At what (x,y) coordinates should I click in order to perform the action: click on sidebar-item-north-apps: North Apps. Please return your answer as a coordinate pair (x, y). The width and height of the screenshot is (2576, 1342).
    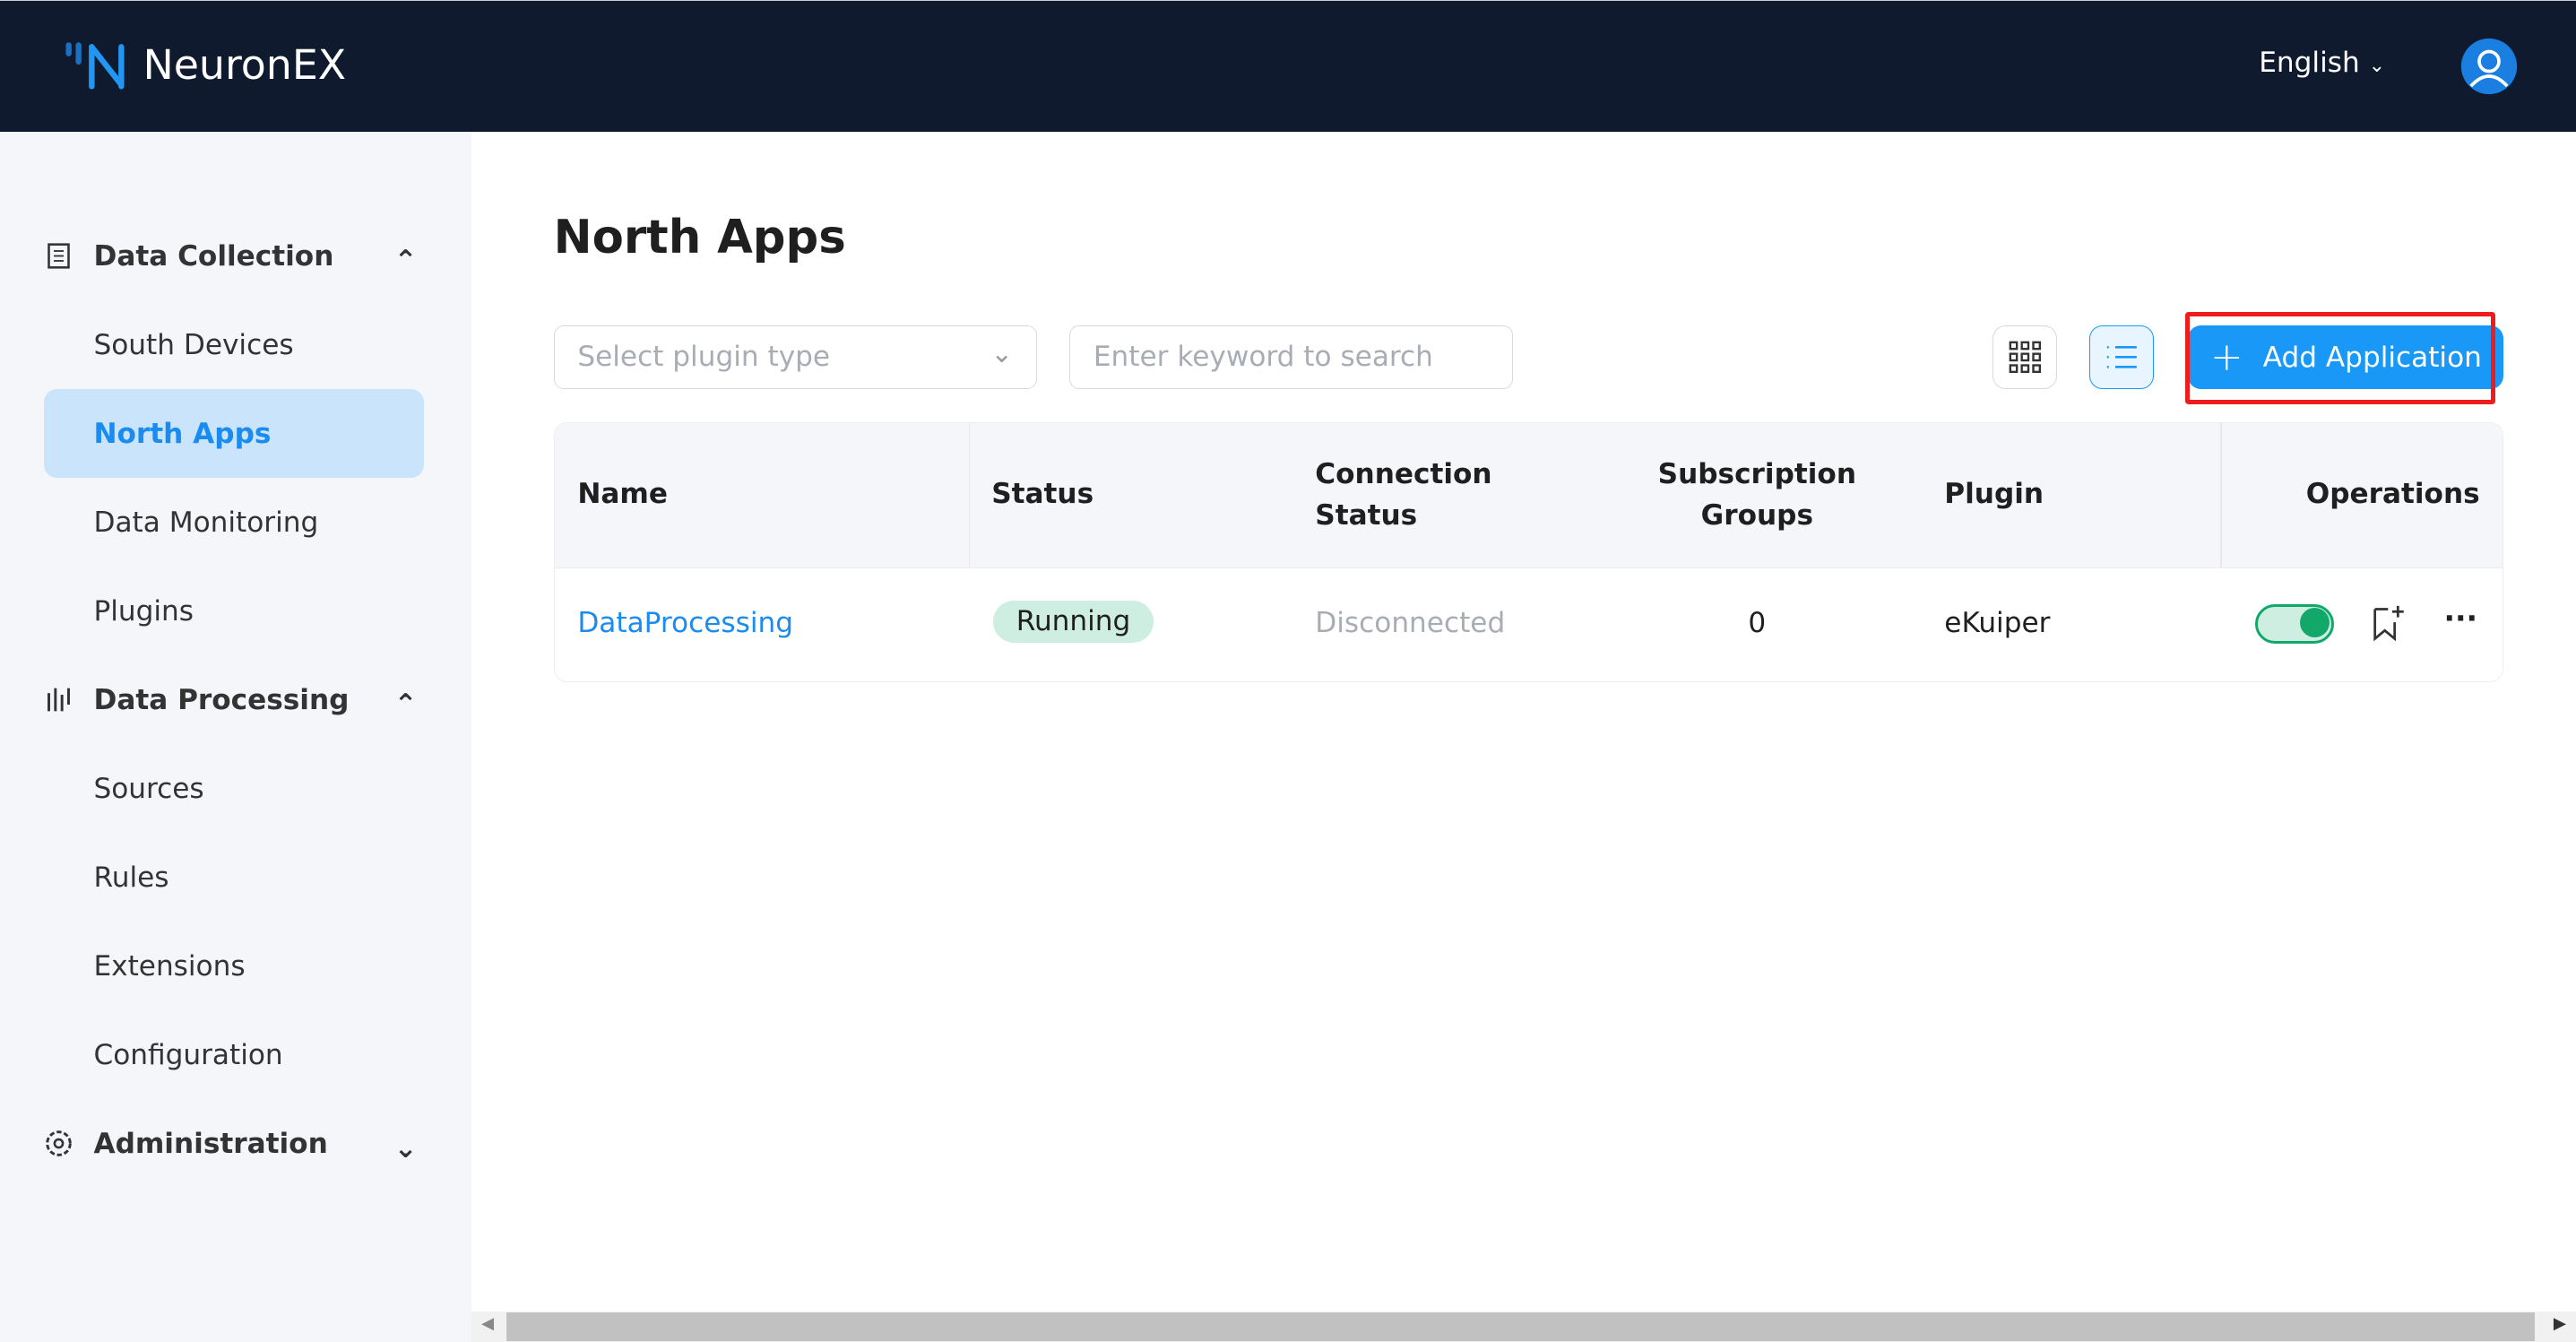
    Looking at the image, I should click on (234, 434).